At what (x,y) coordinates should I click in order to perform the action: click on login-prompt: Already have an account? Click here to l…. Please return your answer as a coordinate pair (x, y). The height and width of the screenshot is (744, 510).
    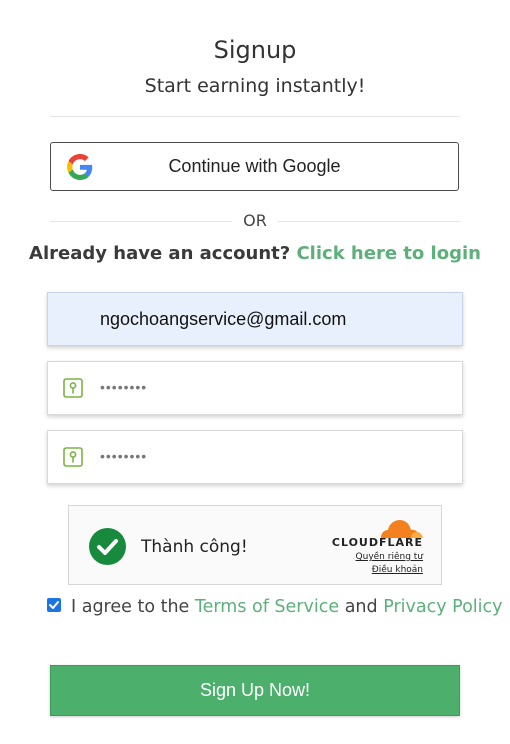
    Looking at the image, I should click on (255, 253).